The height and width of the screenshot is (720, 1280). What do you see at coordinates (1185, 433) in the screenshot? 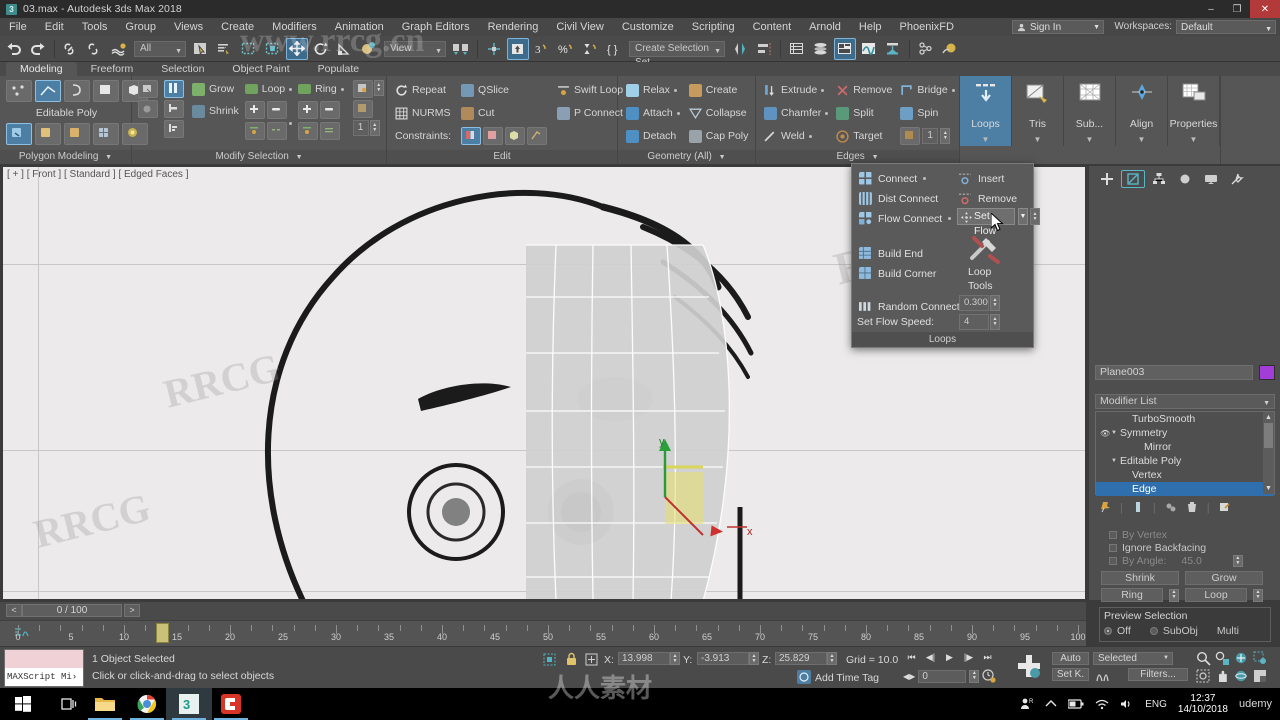
I see `modifier-stack-item-symmetry: 👁▼Symmetry◁` at bounding box center [1185, 433].